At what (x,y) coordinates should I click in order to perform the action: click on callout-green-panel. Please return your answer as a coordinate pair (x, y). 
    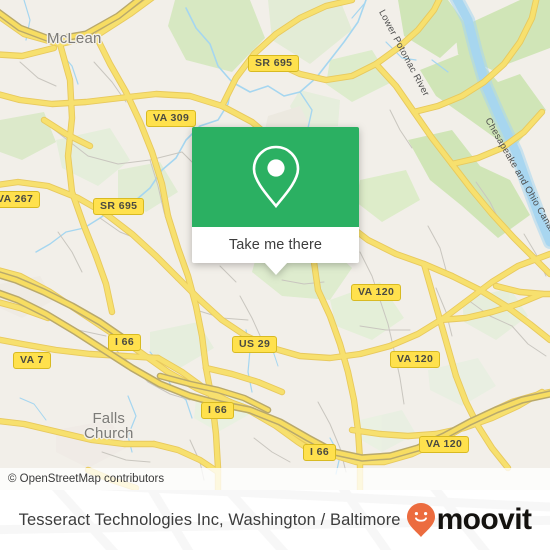
    Looking at the image, I should click on (275, 177).